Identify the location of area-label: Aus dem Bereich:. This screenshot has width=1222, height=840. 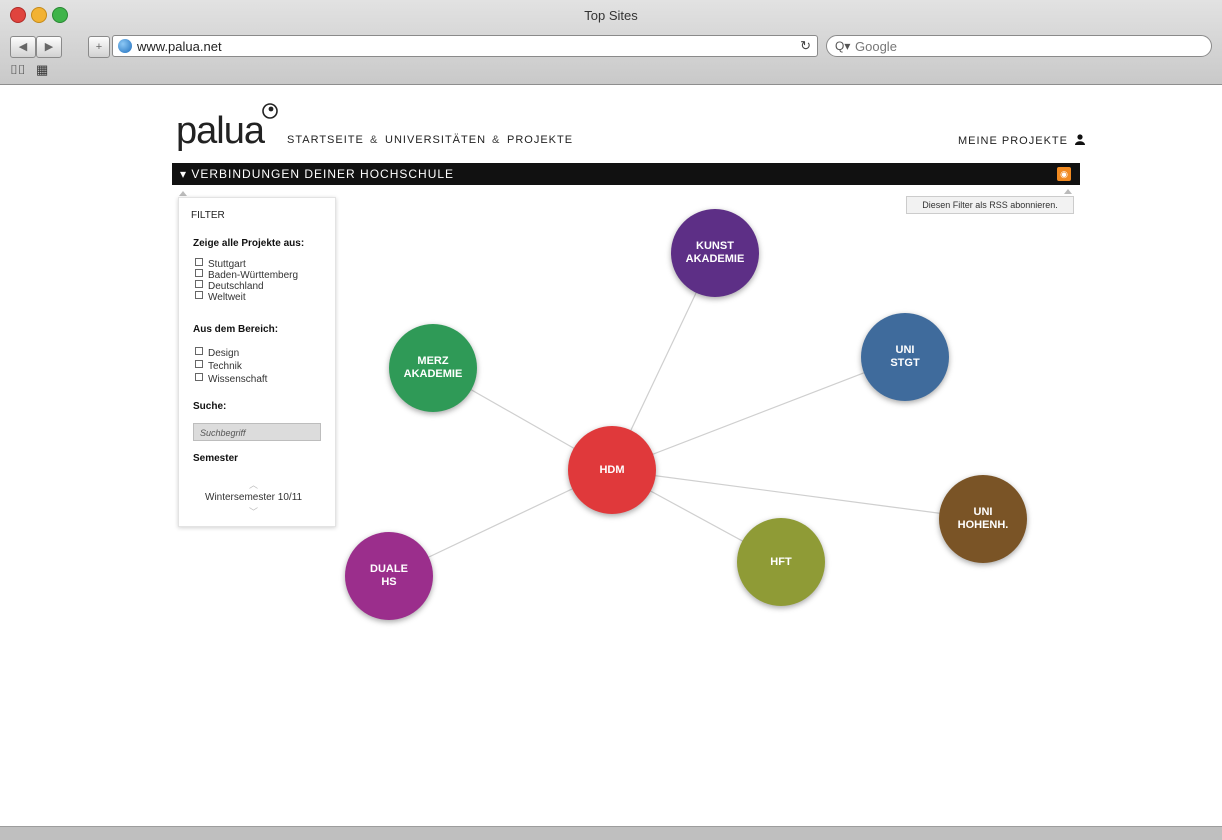
(236, 329).